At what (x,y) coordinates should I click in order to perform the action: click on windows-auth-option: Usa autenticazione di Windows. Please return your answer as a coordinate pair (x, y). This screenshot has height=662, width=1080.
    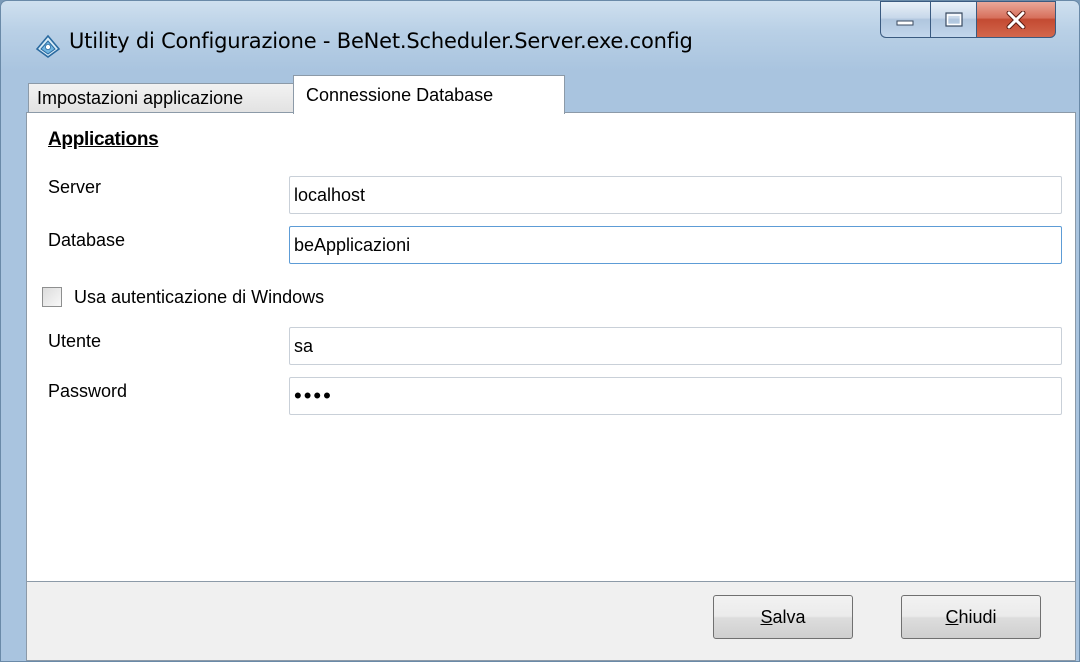
    Looking at the image, I should click on (183, 297).